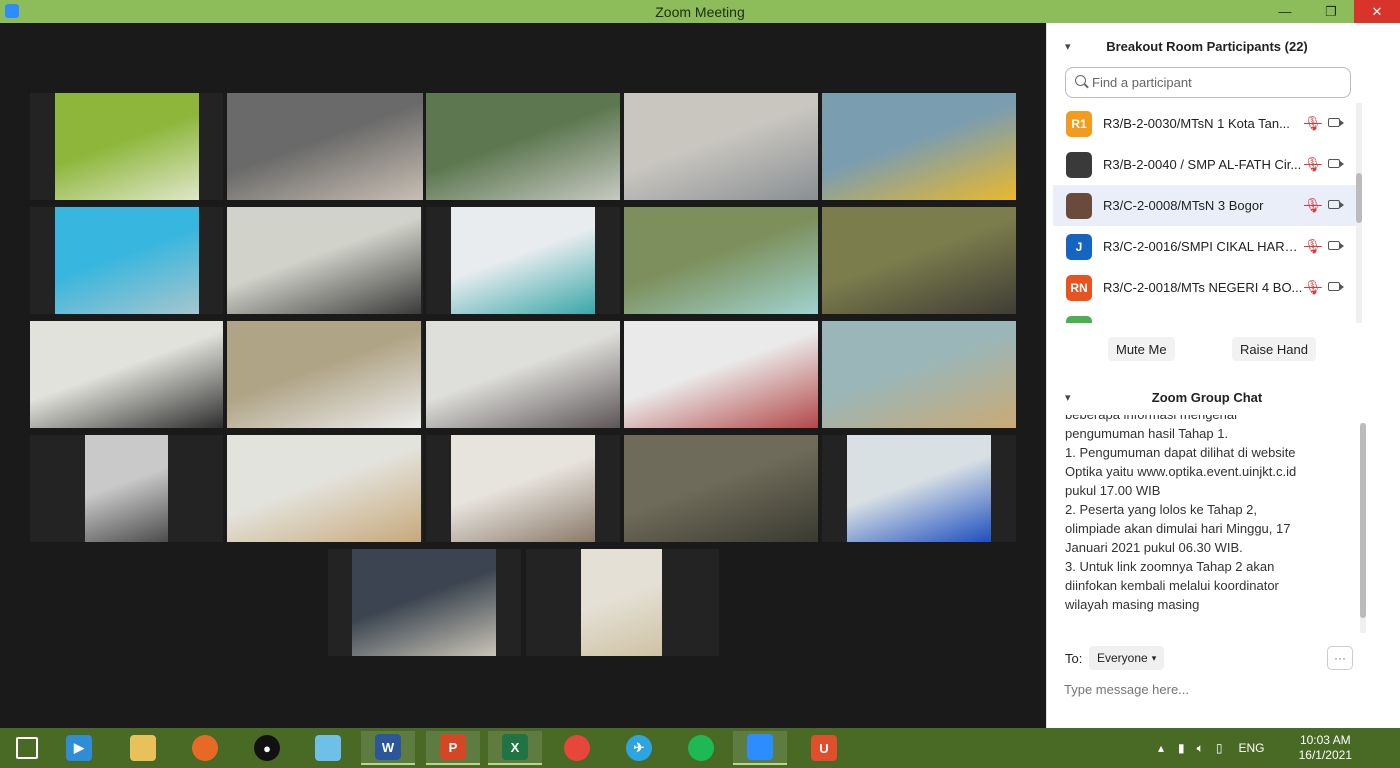  What do you see at coordinates (1205, 315) in the screenshot?
I see `participant-row` at bounding box center [1205, 315].